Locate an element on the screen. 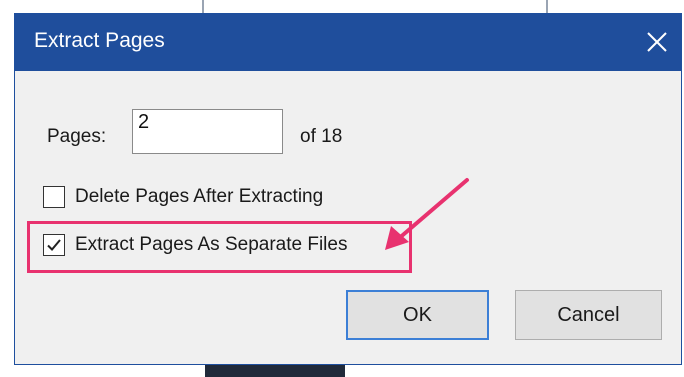  ok-button: OK is located at coordinates (417, 315).